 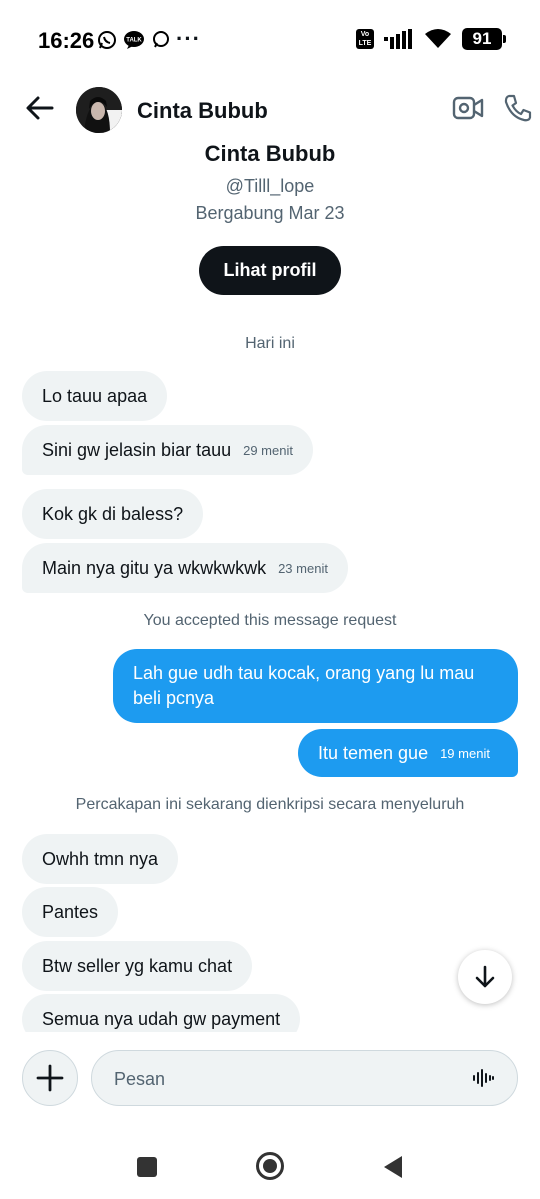 I want to click on header-contact-name: Cinta Bubub, so click(x=202, y=111).